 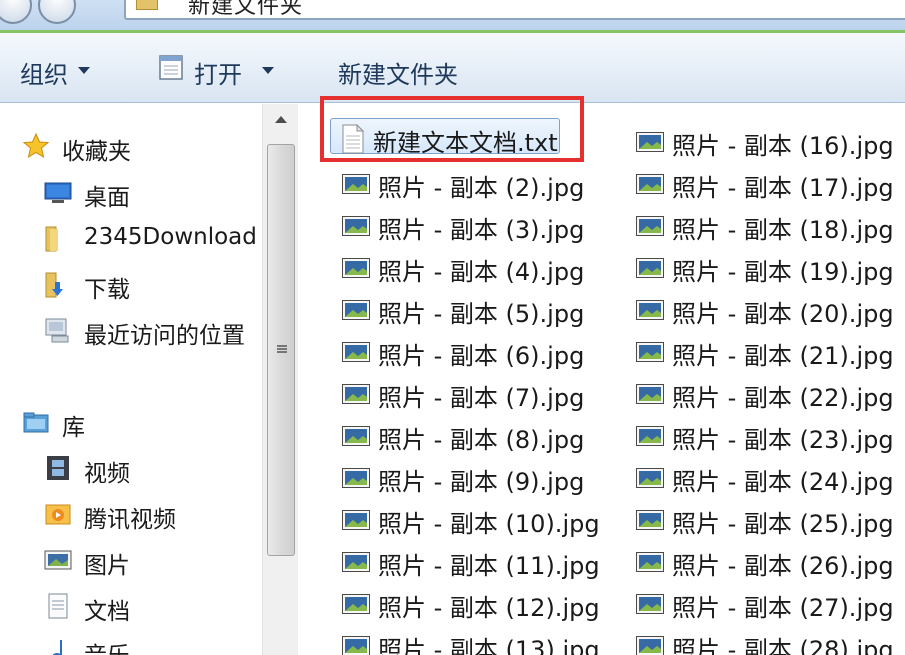 What do you see at coordinates (783, 524) in the screenshot?
I see `file-name: 照片 - 副本 (25).jpg` at bounding box center [783, 524].